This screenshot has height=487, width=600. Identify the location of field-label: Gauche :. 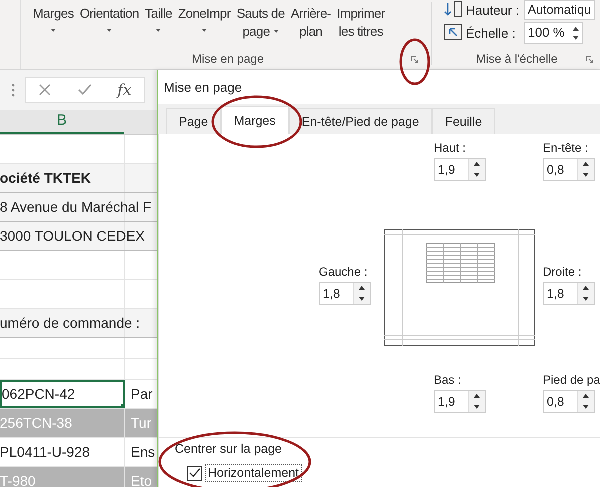
(344, 272).